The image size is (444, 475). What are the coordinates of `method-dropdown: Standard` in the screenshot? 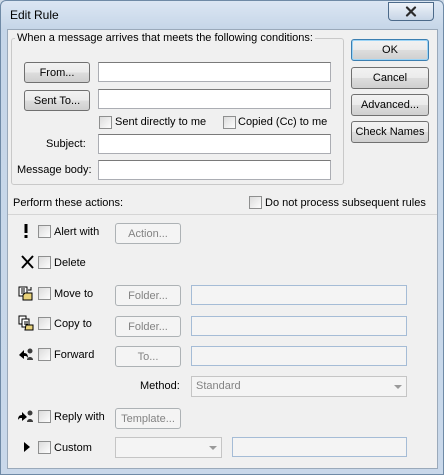 It's located at (299, 386).